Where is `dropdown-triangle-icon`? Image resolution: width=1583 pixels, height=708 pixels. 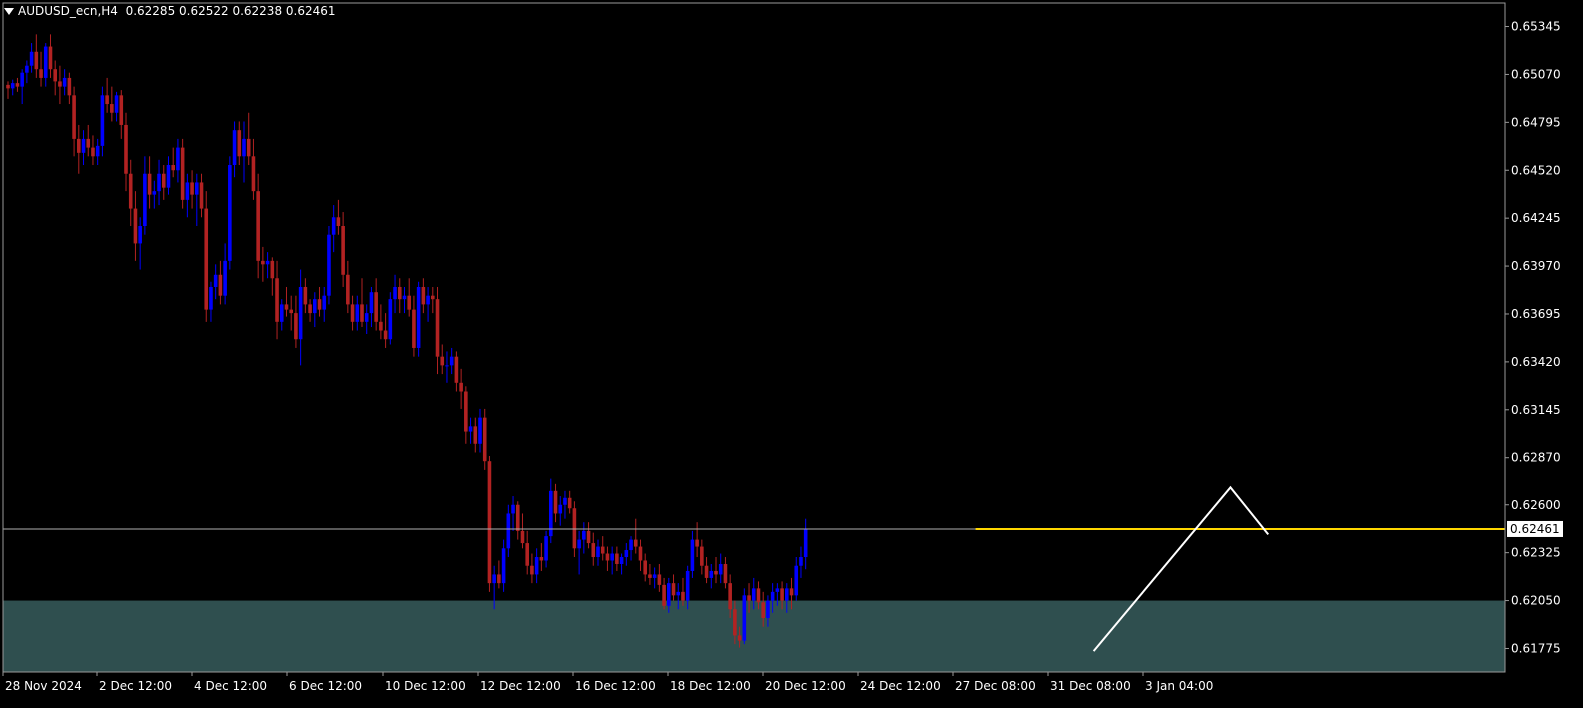 dropdown-triangle-icon is located at coordinates (9, 11).